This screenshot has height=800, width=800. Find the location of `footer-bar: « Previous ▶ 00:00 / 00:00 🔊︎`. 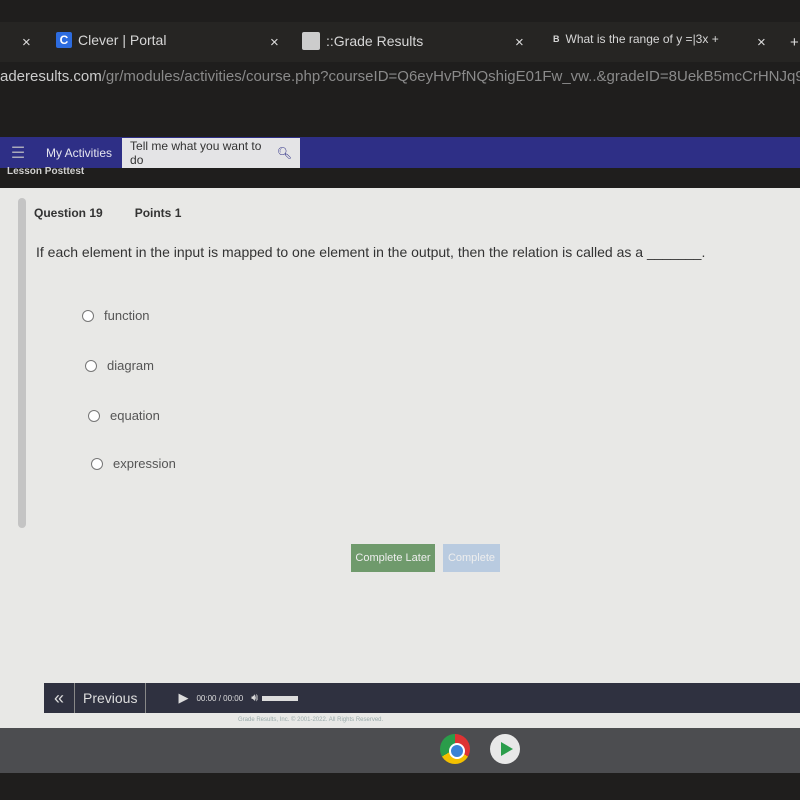

footer-bar: « Previous ▶ 00:00 / 00:00 🔊︎ is located at coordinates (422, 698).